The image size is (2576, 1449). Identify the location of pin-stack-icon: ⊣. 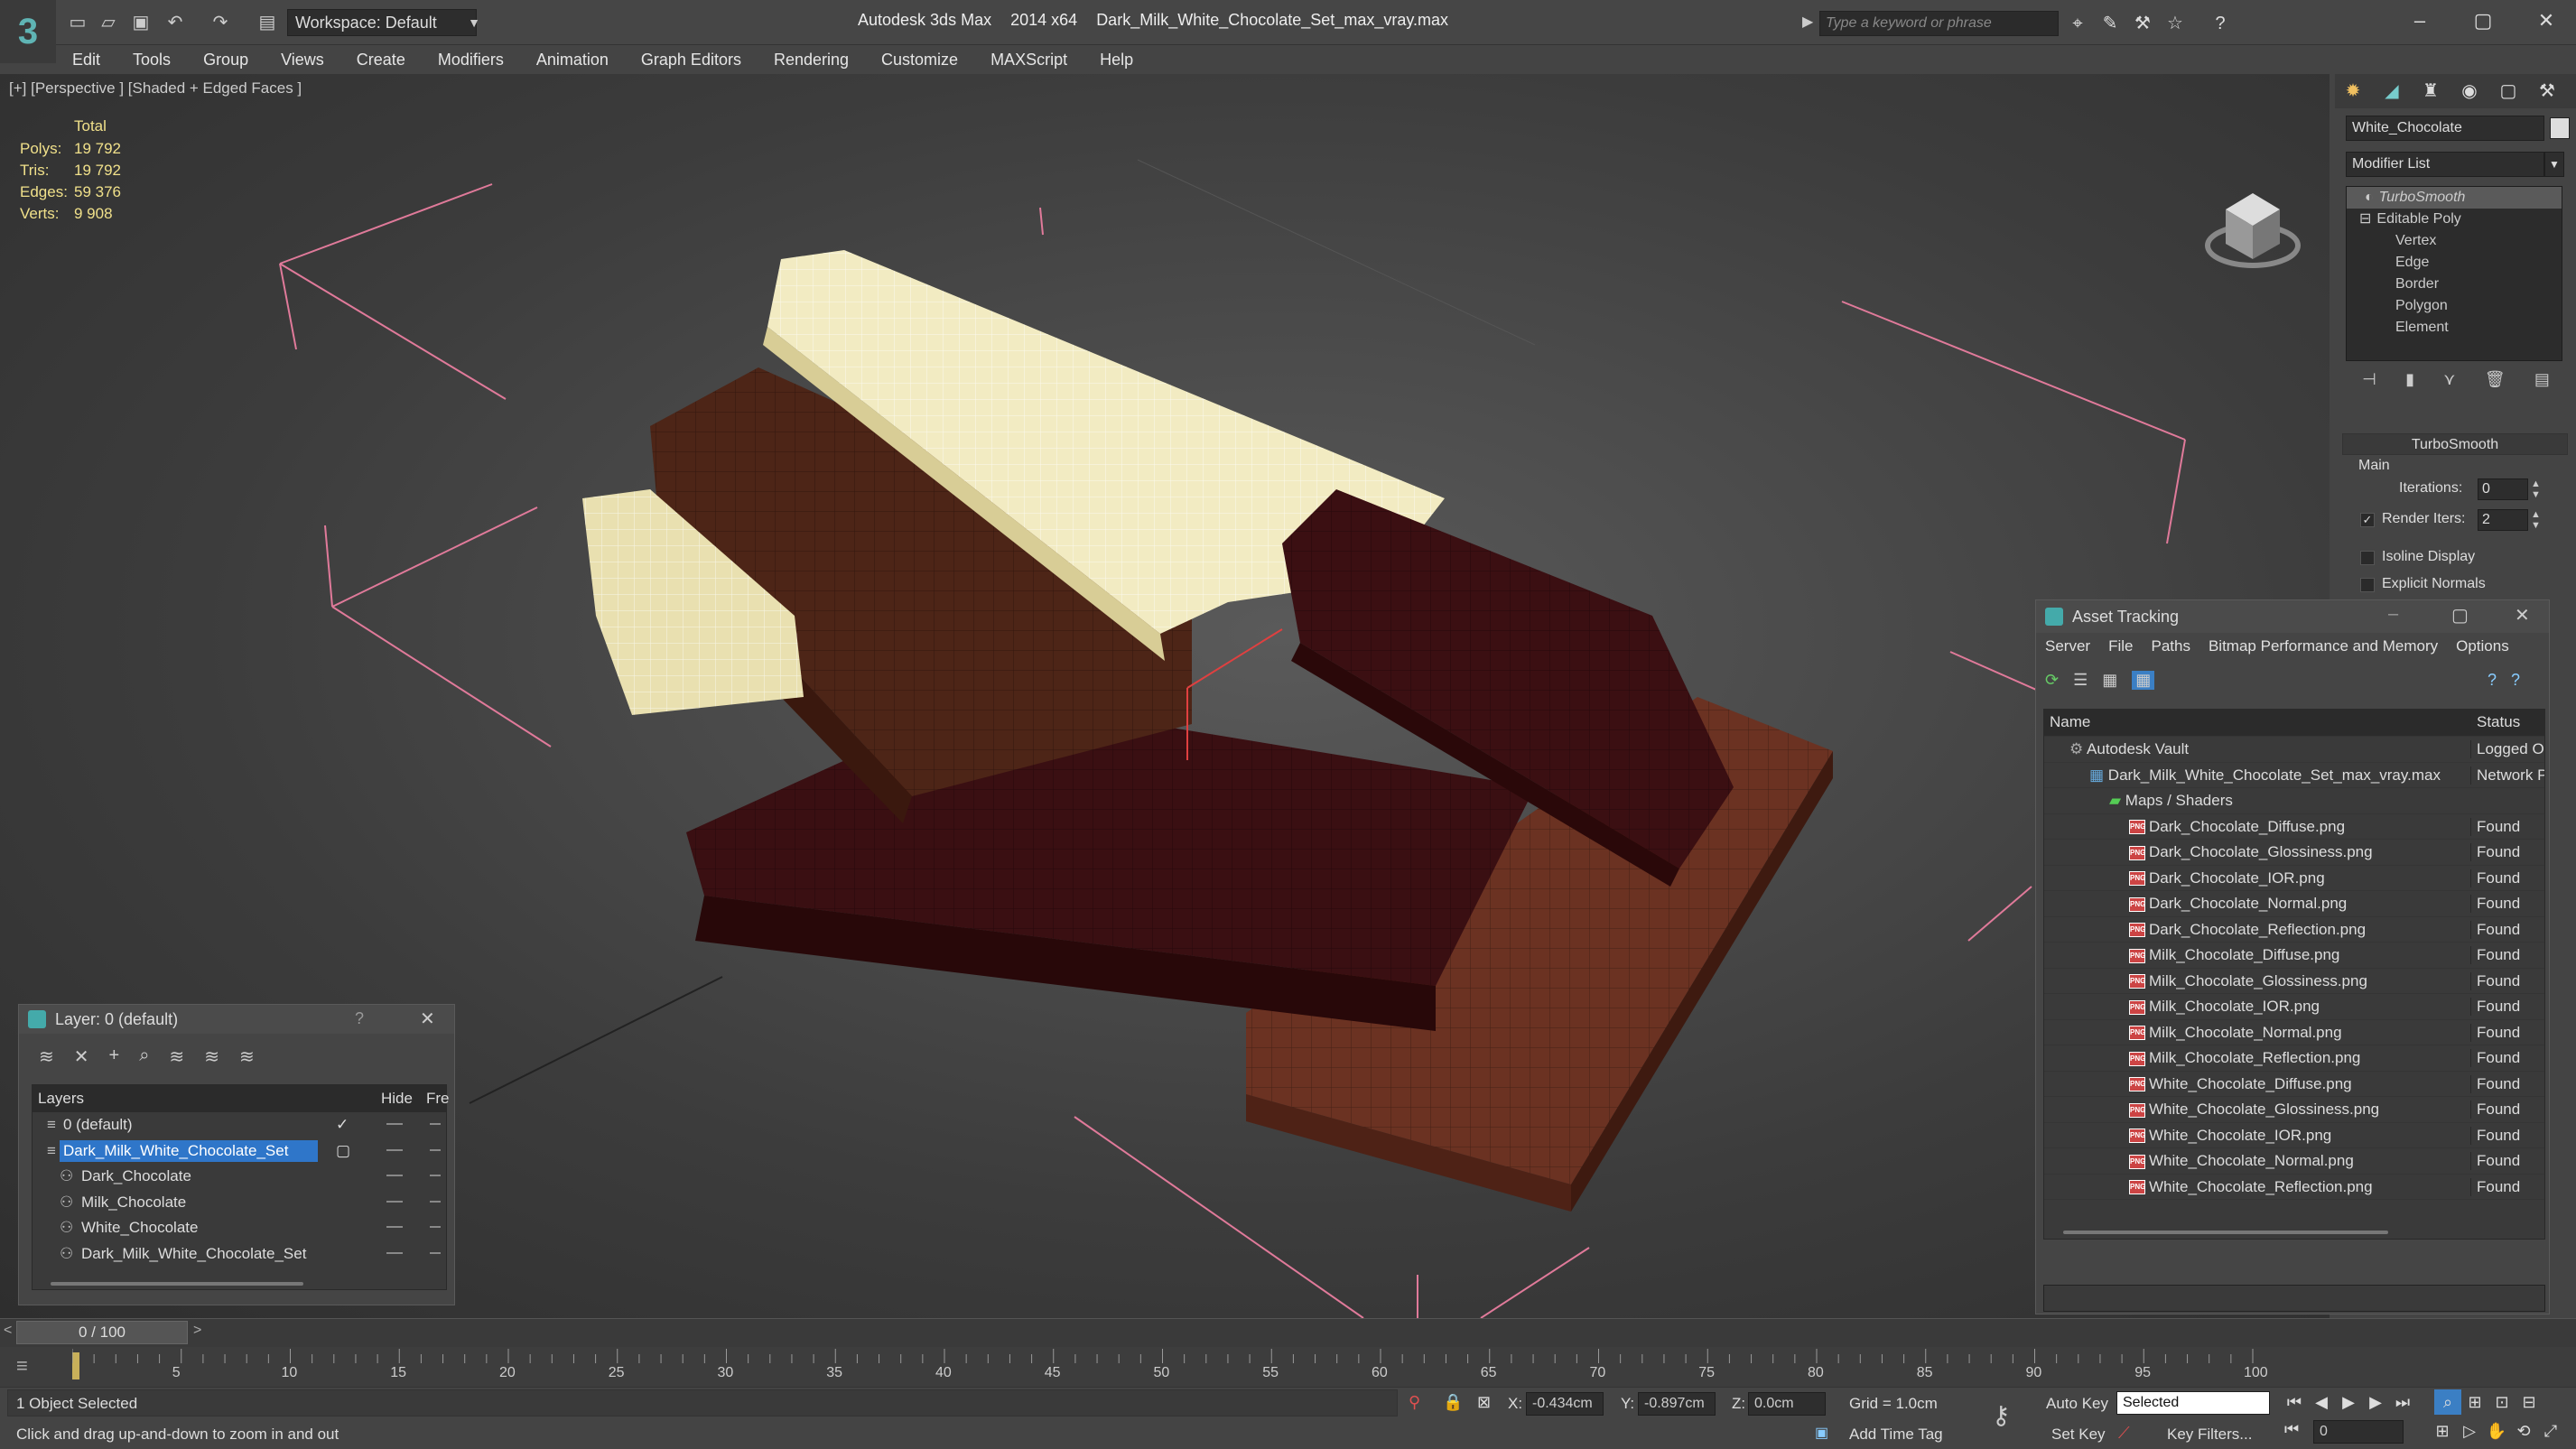
(2369, 383).